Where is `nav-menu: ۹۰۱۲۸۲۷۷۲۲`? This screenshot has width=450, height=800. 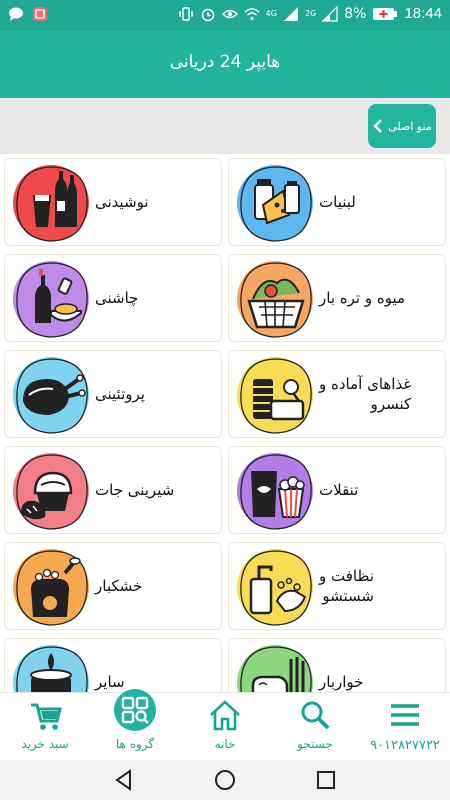 nav-menu: ۹۰۱۲۸۲۷۷۲۲ is located at coordinates (405, 726).